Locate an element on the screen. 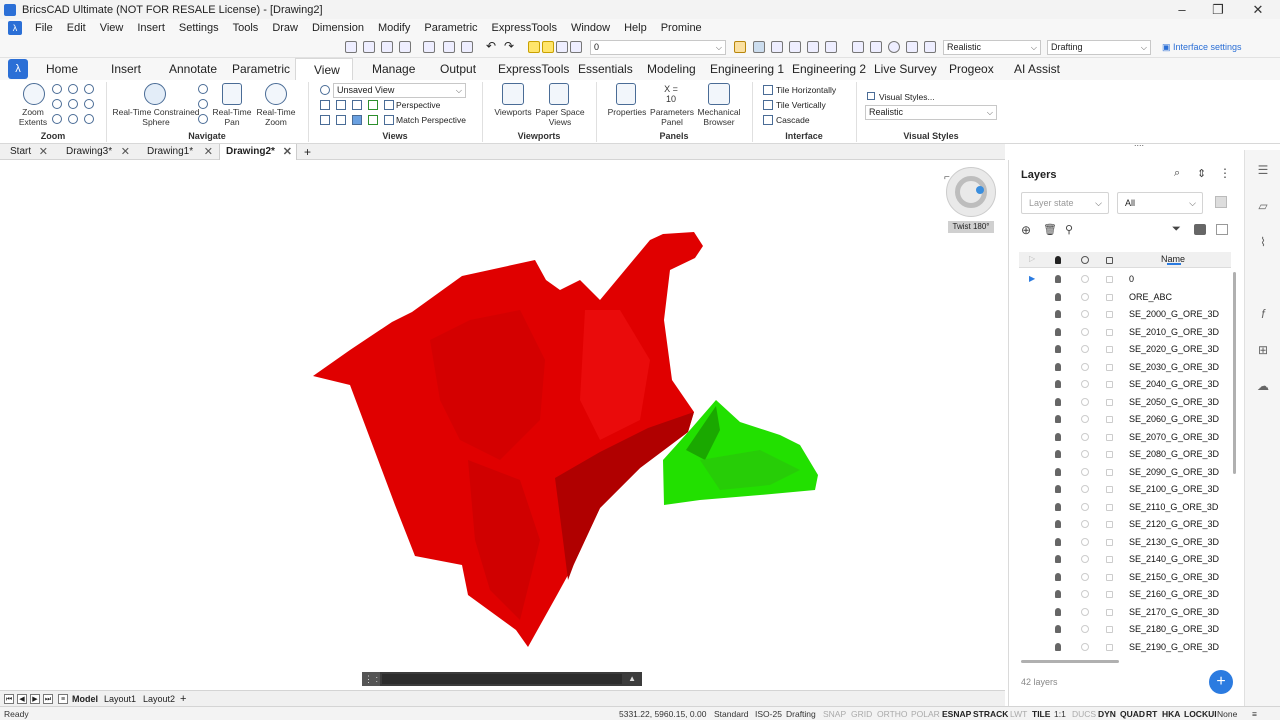  parameters-panel-label: Parameters Panel is located at coordinates (672, 117).